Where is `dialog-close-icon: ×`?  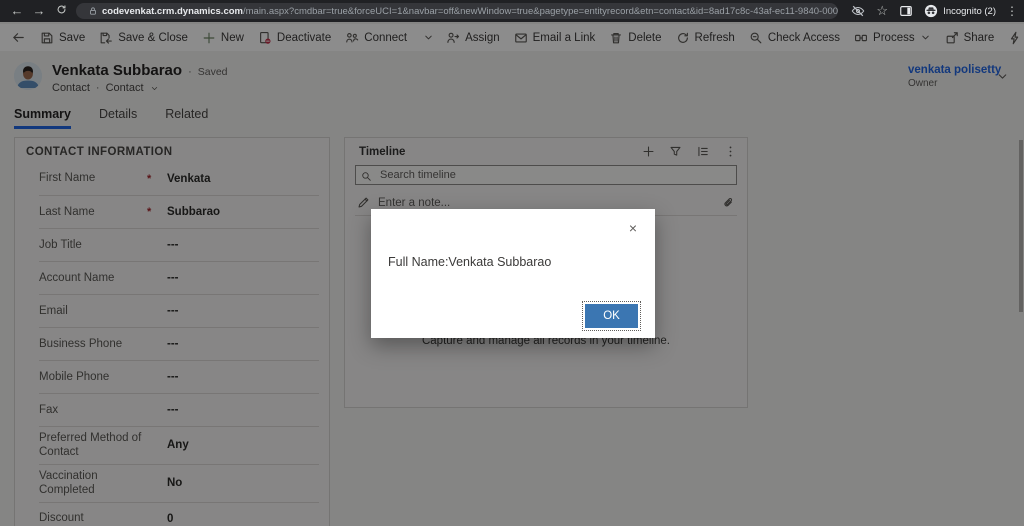
dialog-close-icon: × is located at coordinates (633, 228).